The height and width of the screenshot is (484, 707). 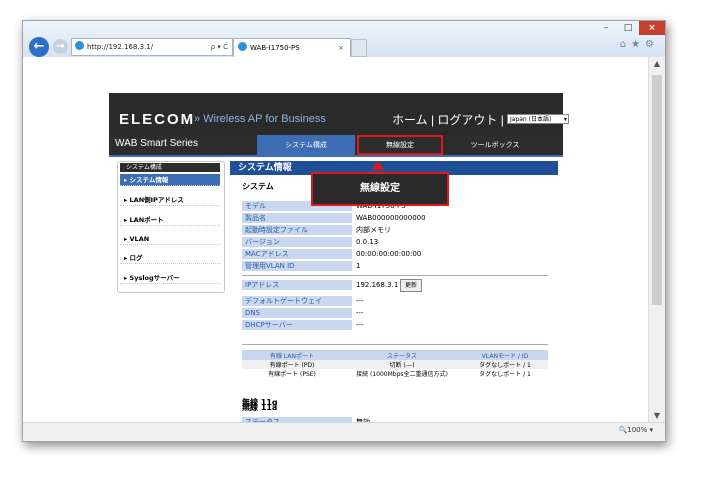 What do you see at coordinates (400, 145) in the screenshot?
I see `menu-wireless-settings: 無線設定` at bounding box center [400, 145].